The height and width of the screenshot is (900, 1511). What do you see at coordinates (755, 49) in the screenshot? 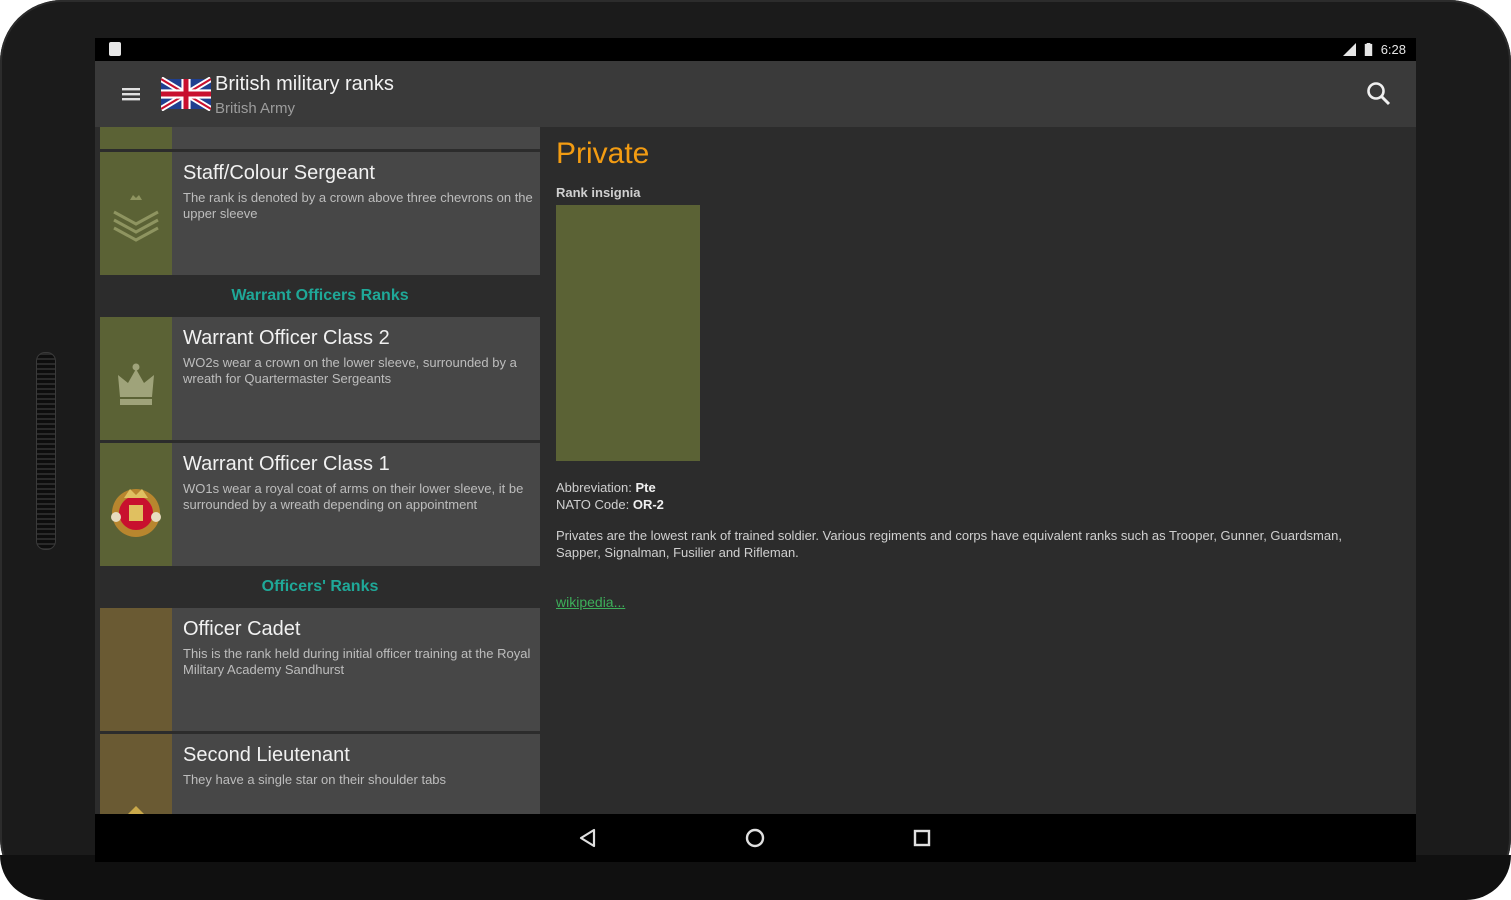
I see `status-bar: 6:28` at bounding box center [755, 49].